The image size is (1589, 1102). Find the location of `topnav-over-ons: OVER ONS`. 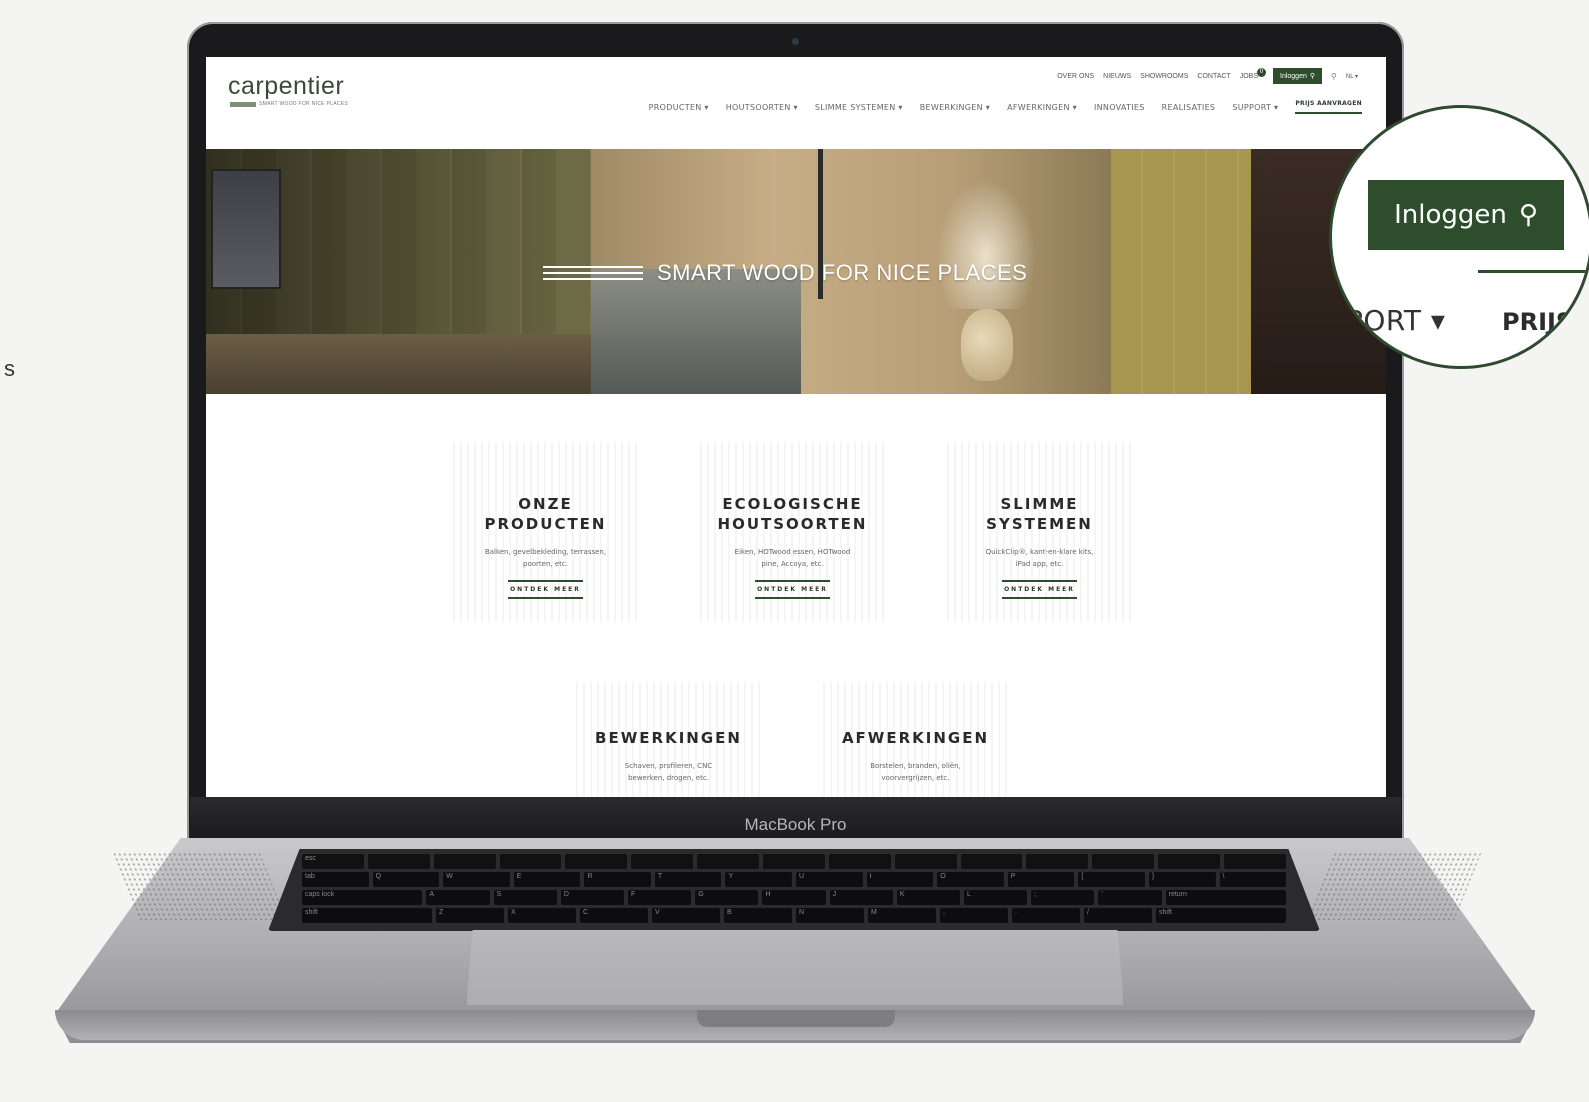

topnav-over-ons: OVER ONS is located at coordinates (1075, 76).